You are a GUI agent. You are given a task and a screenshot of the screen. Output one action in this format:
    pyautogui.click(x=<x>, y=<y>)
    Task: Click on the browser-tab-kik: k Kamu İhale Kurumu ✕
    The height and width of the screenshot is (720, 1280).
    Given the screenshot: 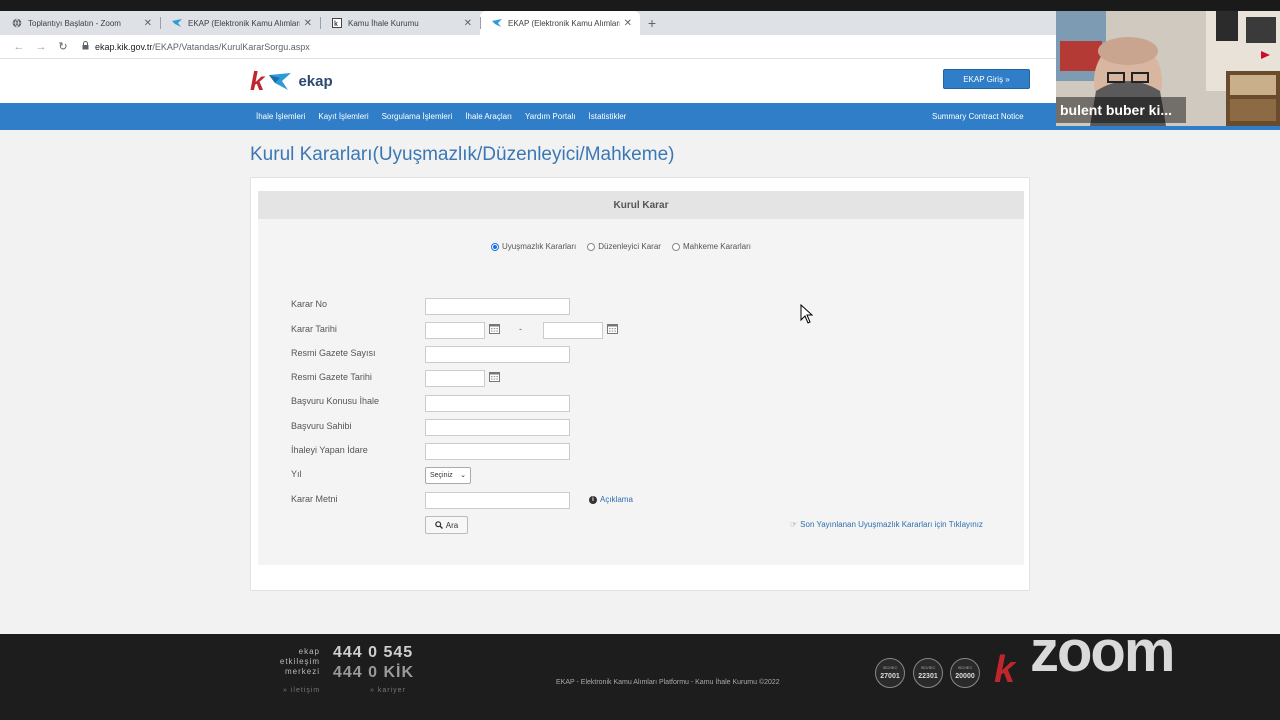 What is the action you would take?
    pyautogui.click(x=400, y=23)
    